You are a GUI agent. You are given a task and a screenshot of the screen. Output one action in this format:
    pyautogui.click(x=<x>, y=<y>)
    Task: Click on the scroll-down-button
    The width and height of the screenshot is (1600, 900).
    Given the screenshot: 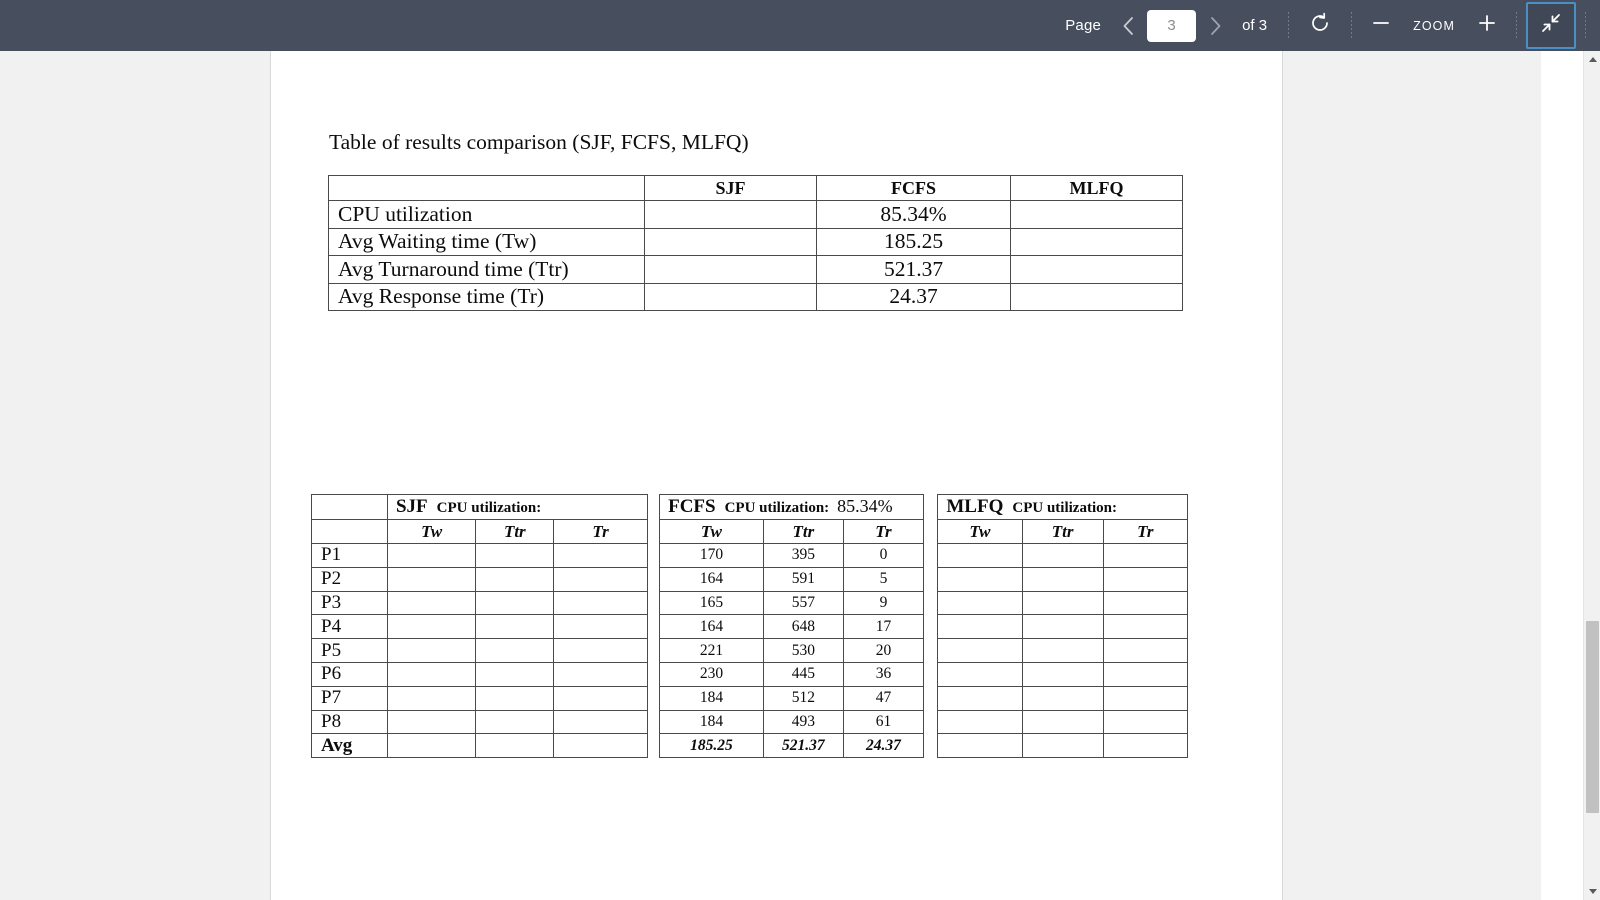 What is the action you would take?
    pyautogui.click(x=1592, y=891)
    